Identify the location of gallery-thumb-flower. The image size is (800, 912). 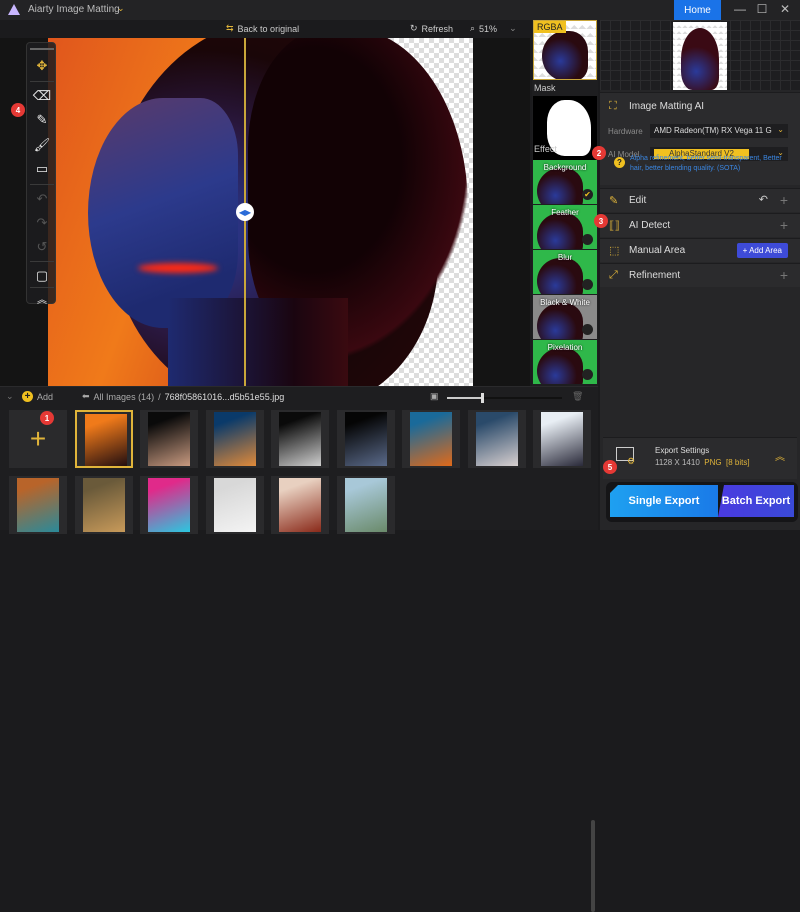
(365, 439).